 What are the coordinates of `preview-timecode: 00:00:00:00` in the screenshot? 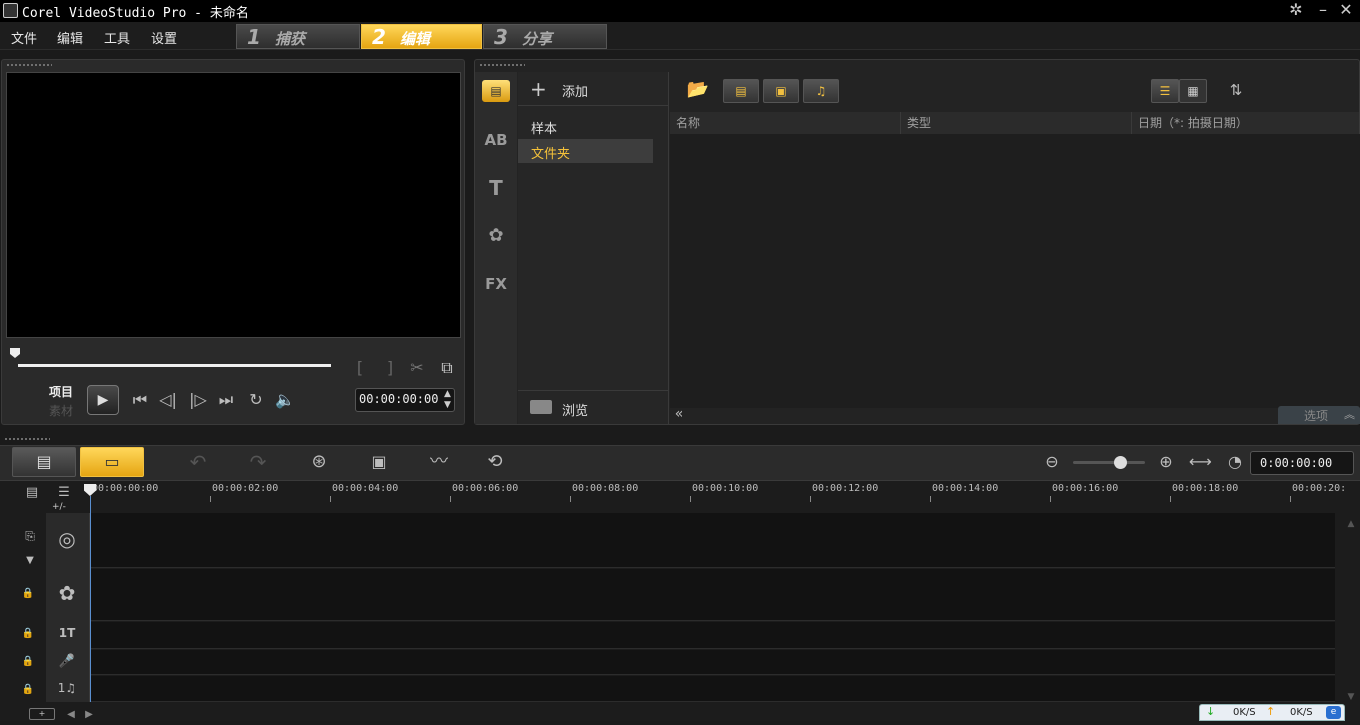 It's located at (399, 399).